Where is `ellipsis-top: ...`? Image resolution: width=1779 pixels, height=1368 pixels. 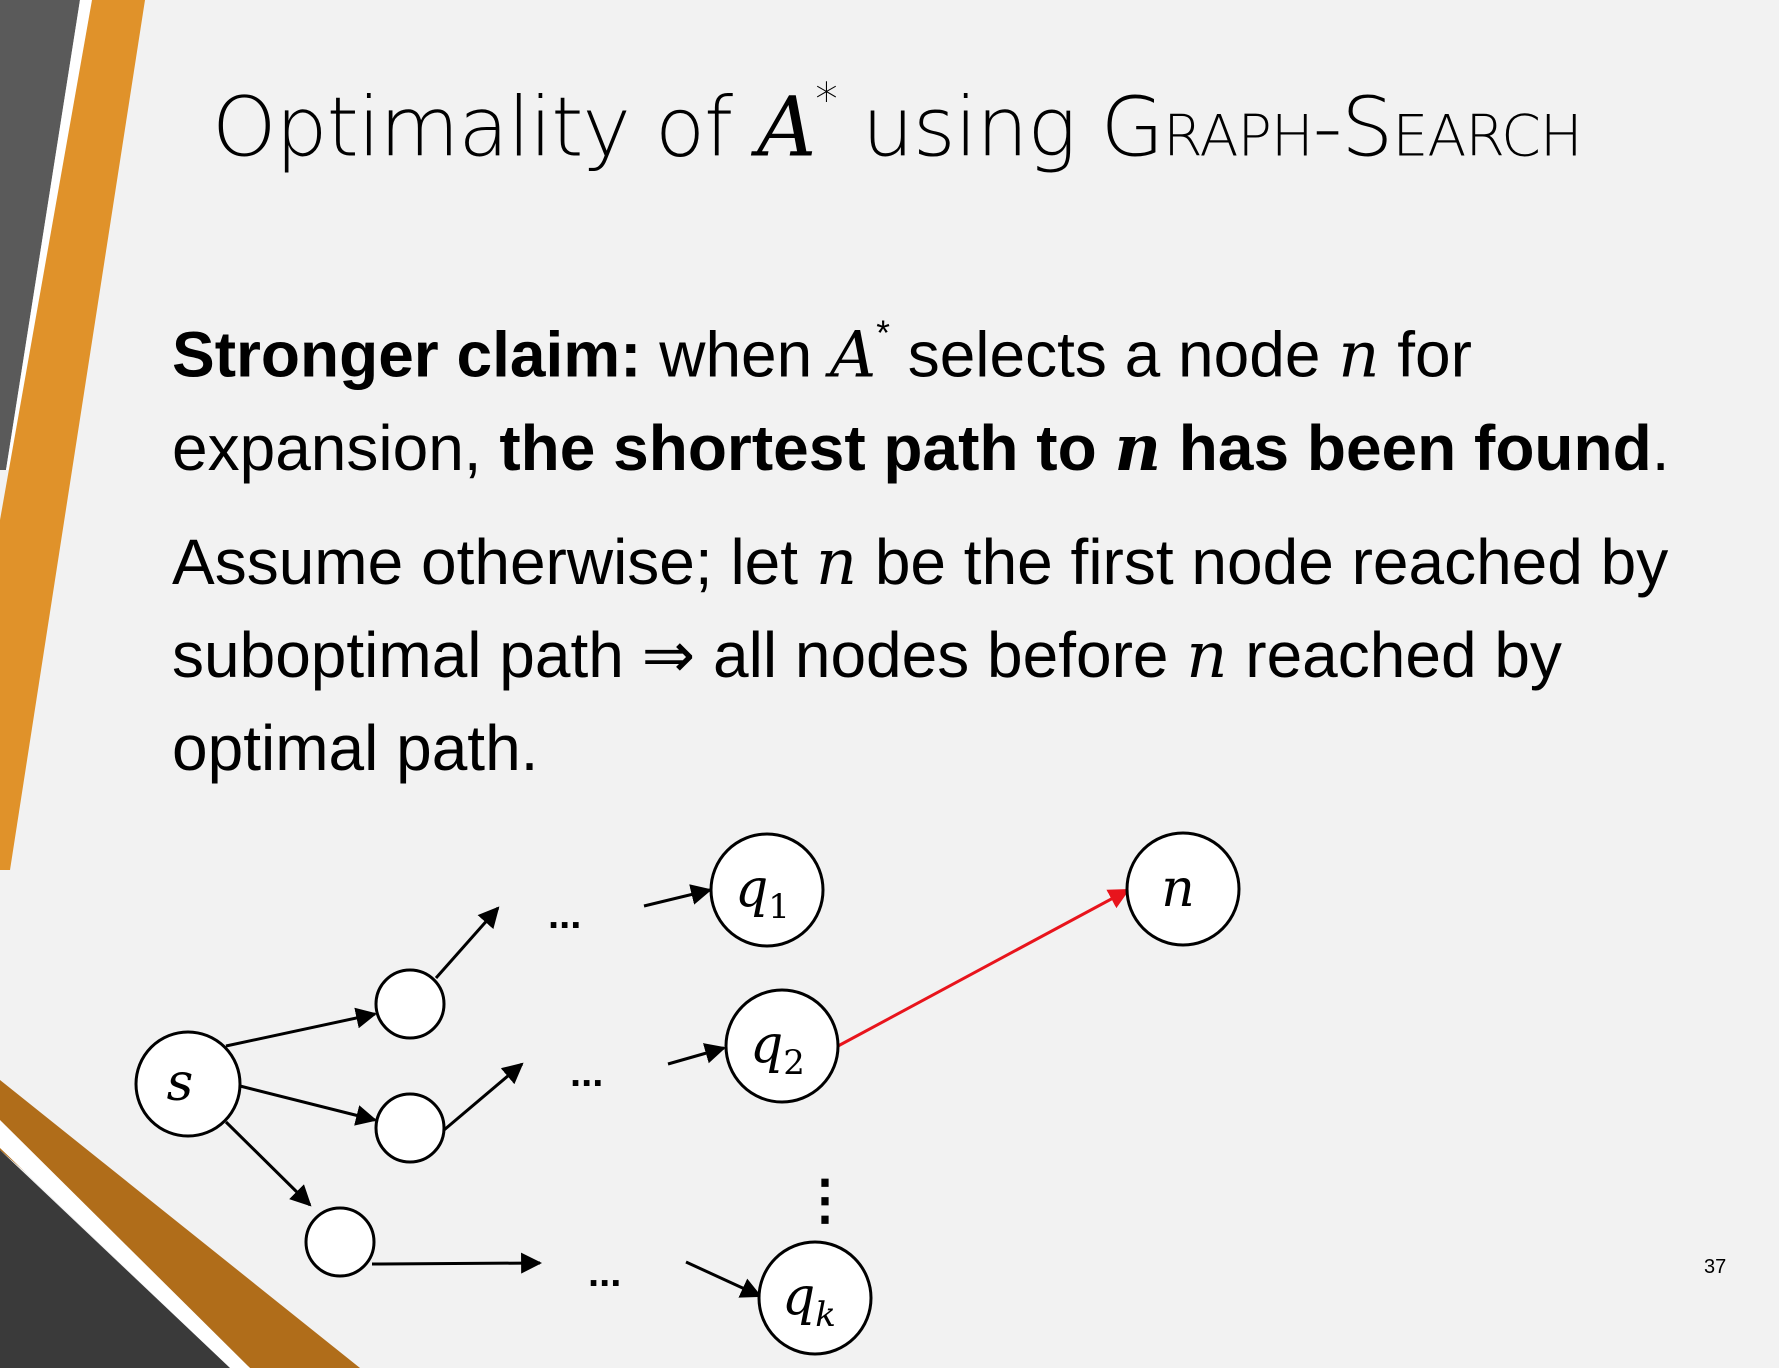 ellipsis-top: ... is located at coordinates (564, 915).